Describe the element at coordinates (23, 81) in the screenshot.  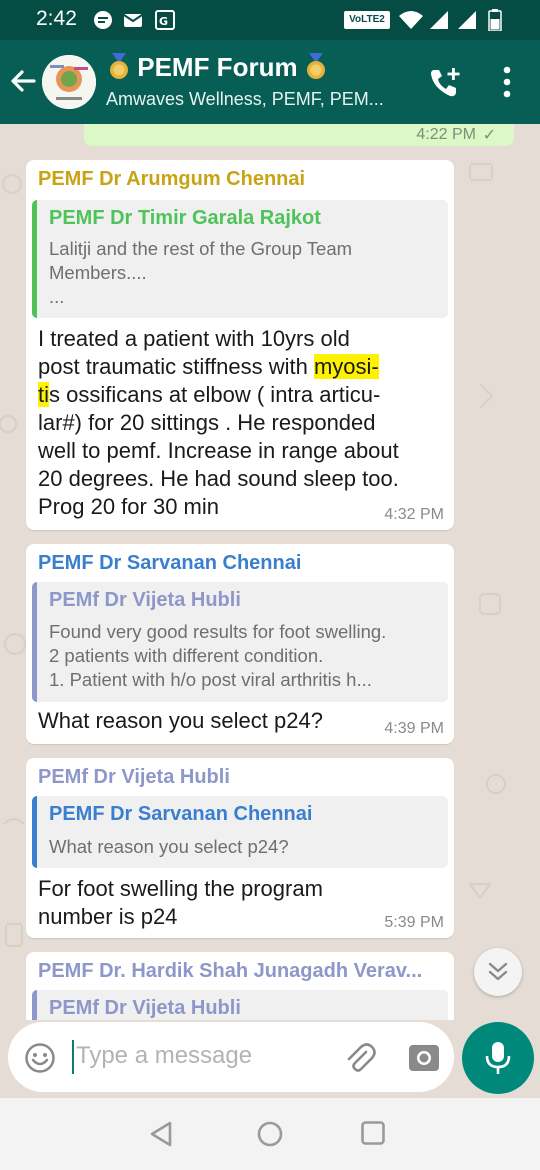
I see `back-arrow-icon` at that location.